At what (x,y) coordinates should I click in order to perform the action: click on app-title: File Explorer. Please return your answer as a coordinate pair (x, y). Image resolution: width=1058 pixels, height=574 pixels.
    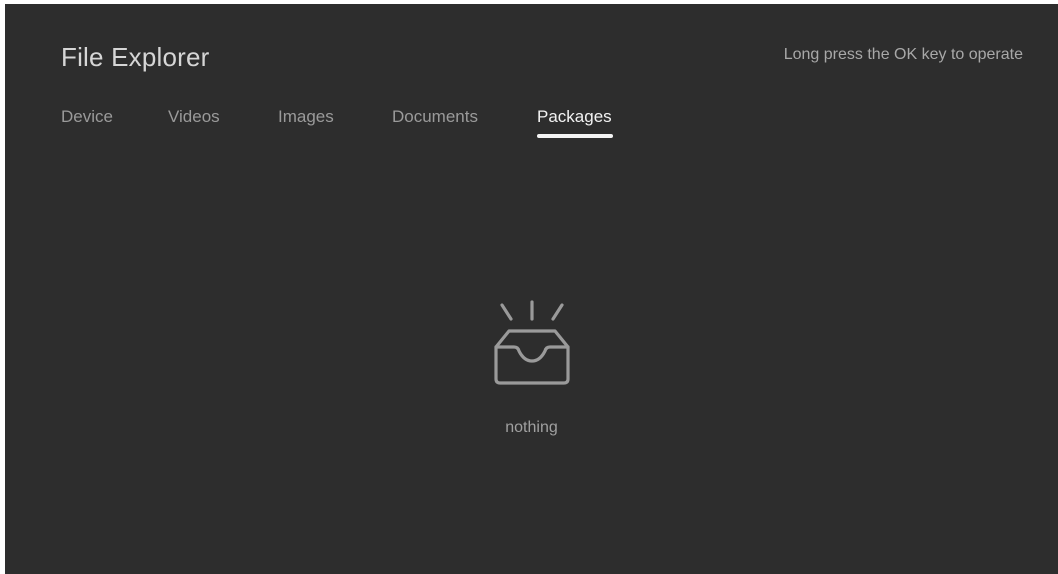
    Looking at the image, I should click on (135, 57).